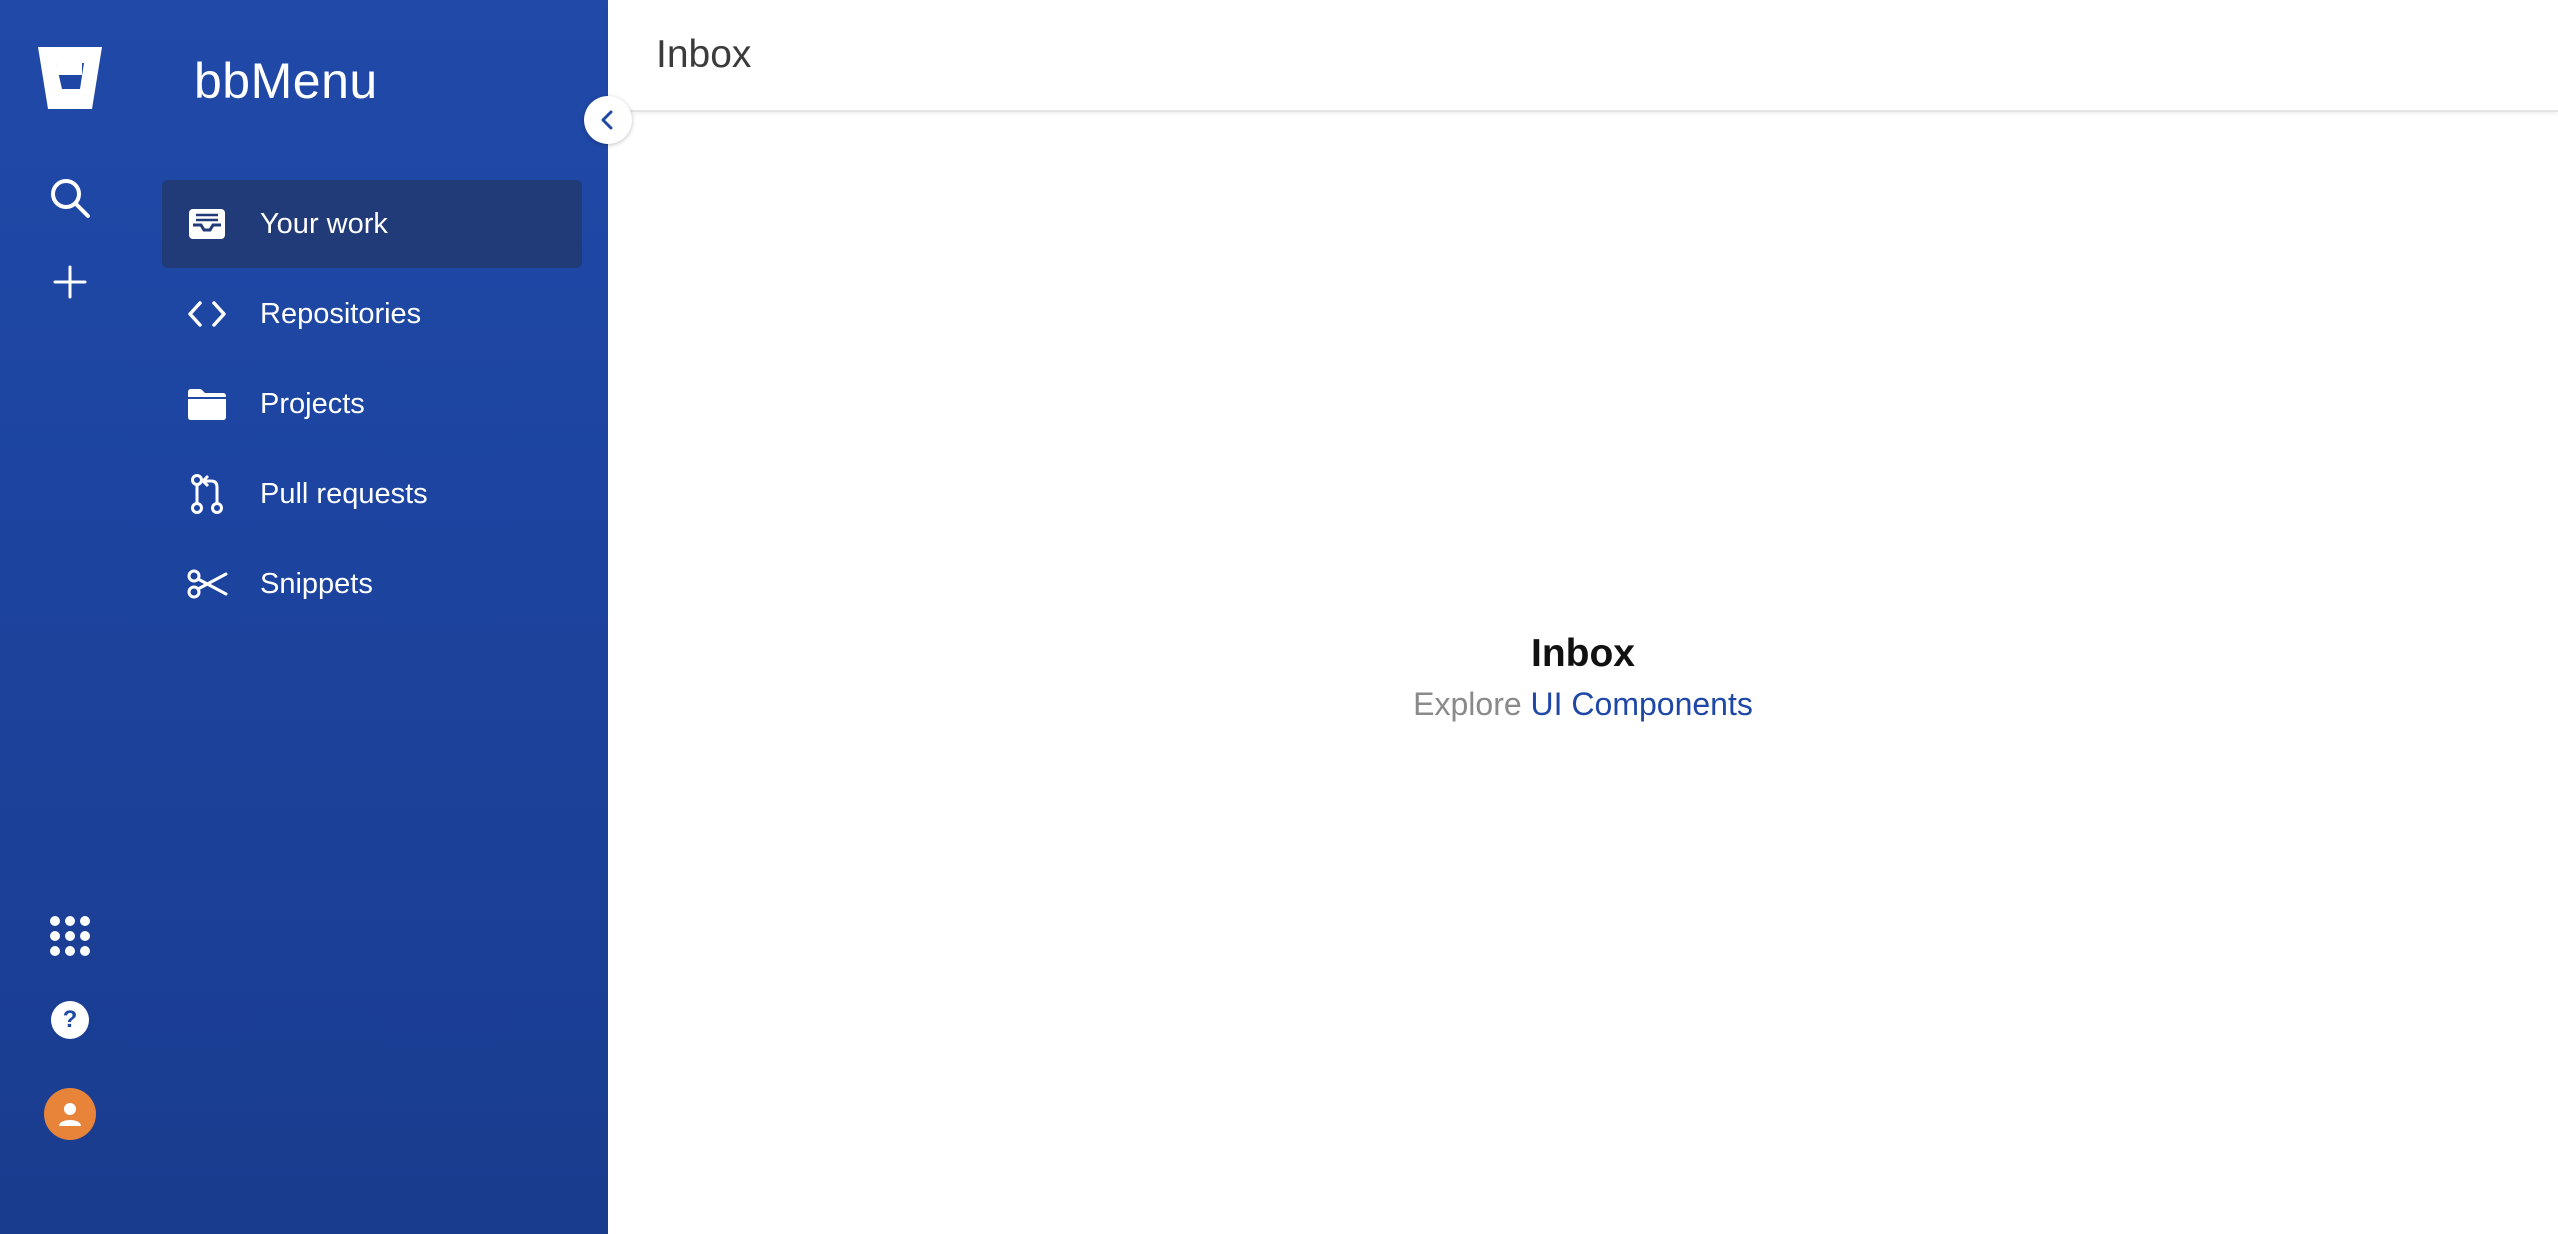 The width and height of the screenshot is (2558, 1234). What do you see at coordinates (312, 403) in the screenshot?
I see `nav-item-label: Projects` at bounding box center [312, 403].